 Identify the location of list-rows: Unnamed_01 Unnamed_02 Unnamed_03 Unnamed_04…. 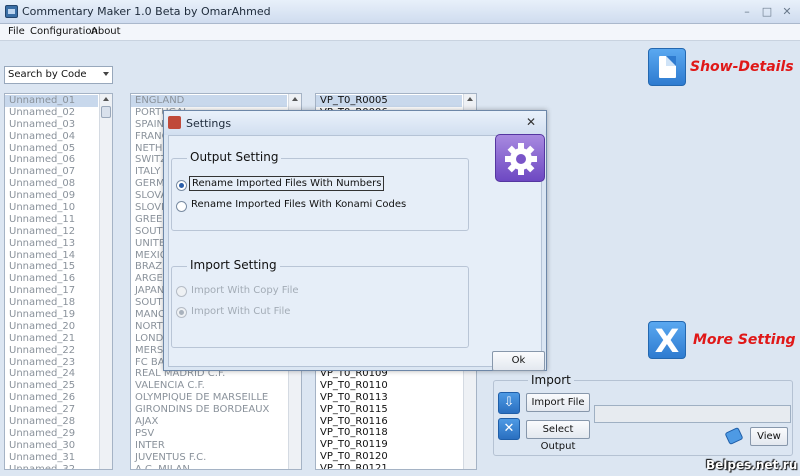
(51, 282).